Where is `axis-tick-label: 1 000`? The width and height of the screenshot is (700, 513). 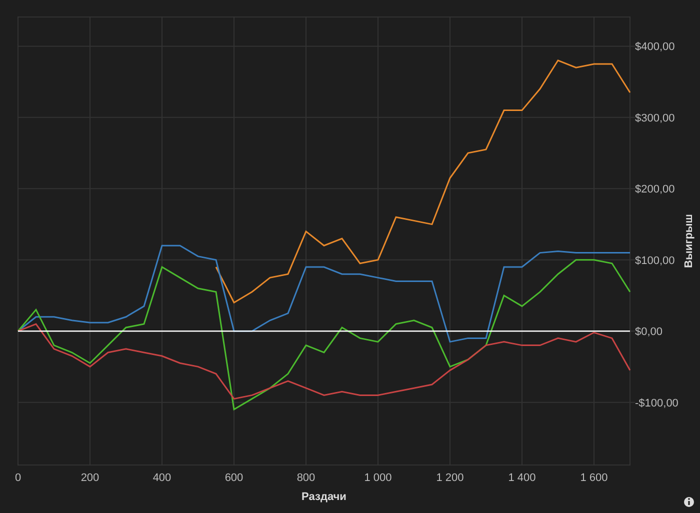 axis-tick-label: 1 000 is located at coordinates (378, 478).